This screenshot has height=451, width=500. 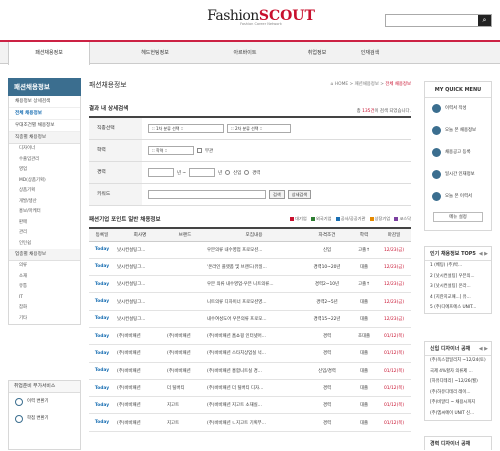 I want to click on lnb-sub-item: 상품기획, so click(x=44, y=191).